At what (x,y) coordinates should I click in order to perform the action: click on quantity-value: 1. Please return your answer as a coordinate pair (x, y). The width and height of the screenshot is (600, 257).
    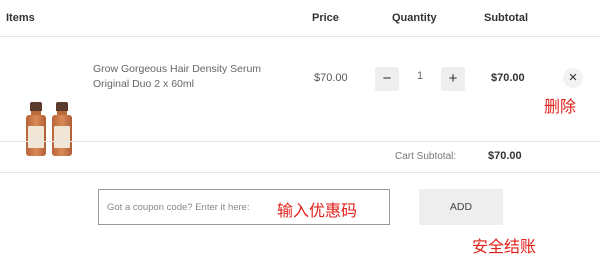
    Looking at the image, I should click on (420, 76).